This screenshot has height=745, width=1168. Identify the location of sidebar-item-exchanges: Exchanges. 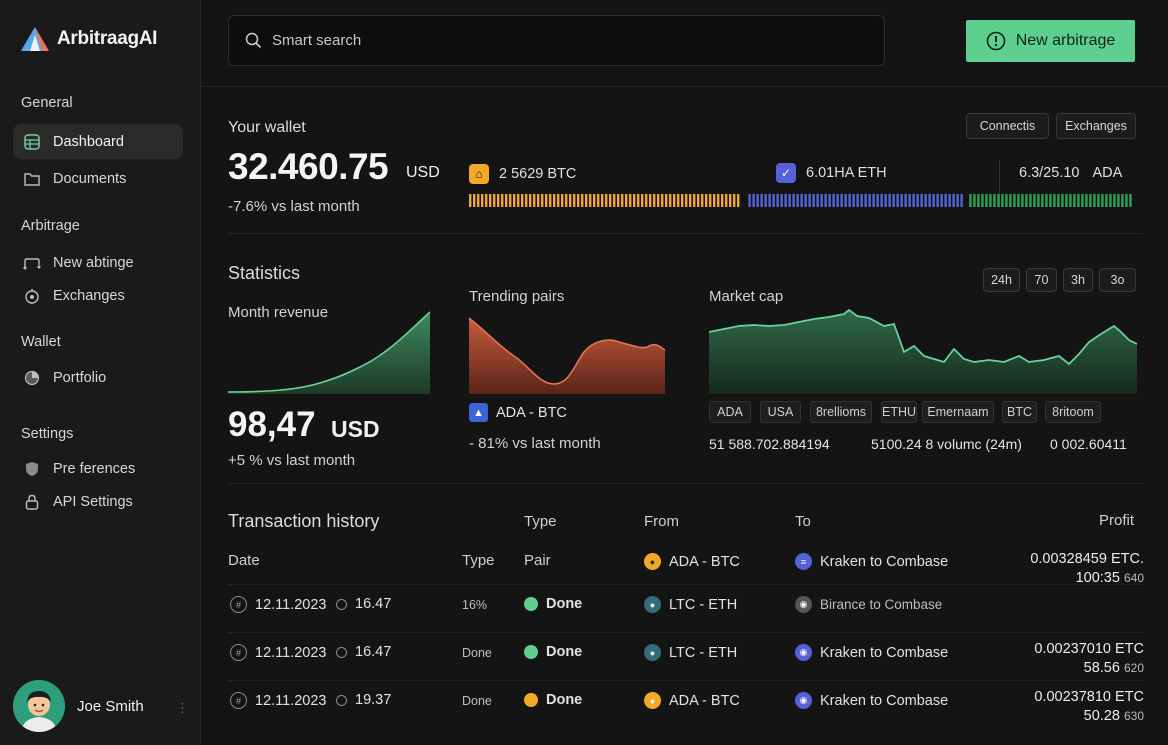
(98, 295).